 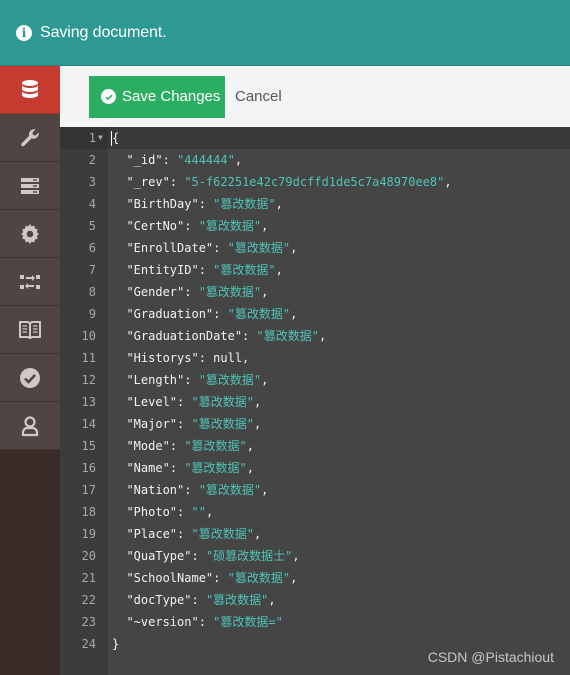 What do you see at coordinates (88, 402) in the screenshot?
I see `line-number: 13` at bounding box center [88, 402].